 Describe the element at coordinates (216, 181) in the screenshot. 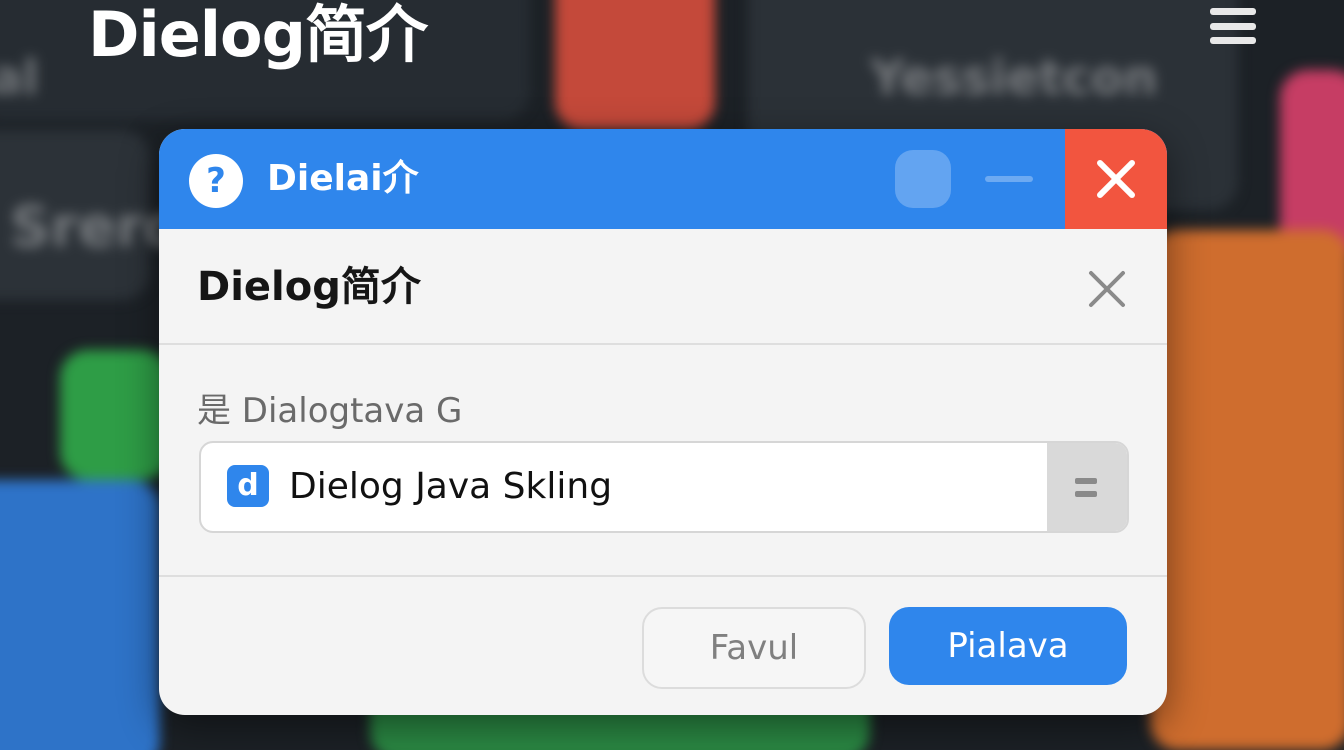

I see `help-icon: ?` at that location.